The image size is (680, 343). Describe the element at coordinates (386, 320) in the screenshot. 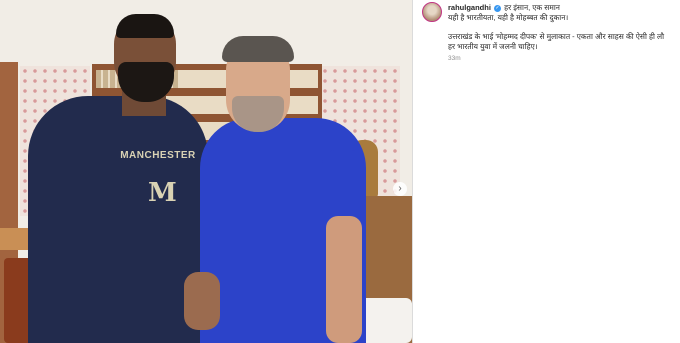

I see `sofa` at that location.